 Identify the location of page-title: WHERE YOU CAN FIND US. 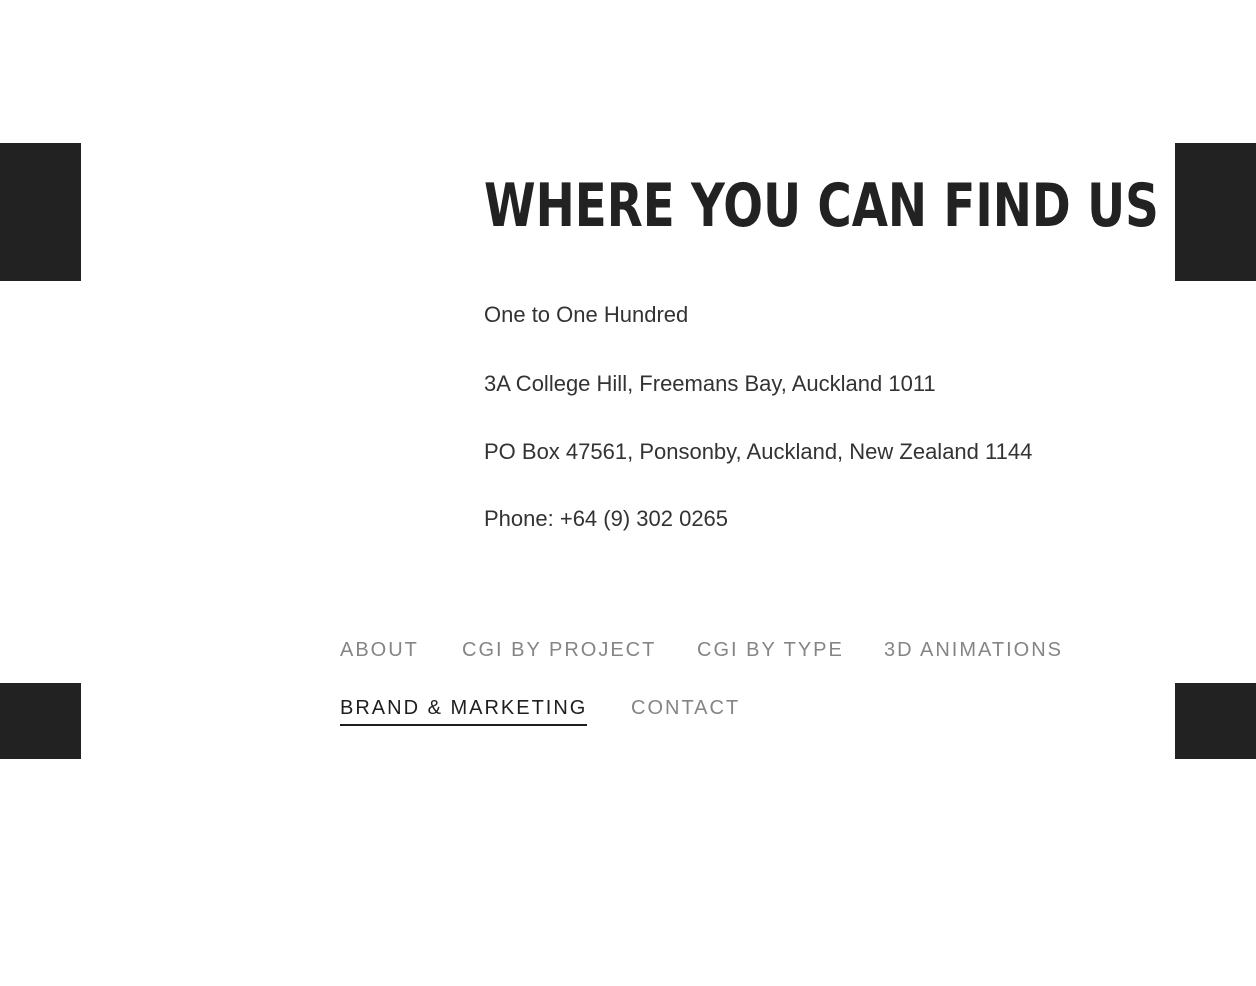
(821, 206).